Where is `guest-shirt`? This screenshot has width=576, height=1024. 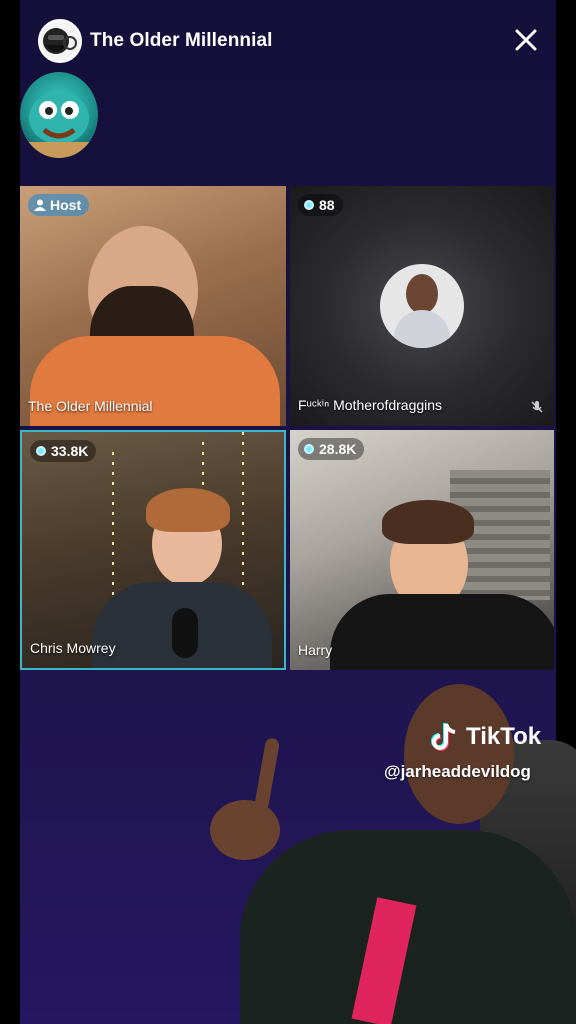 guest-shirt is located at coordinates (442, 632).